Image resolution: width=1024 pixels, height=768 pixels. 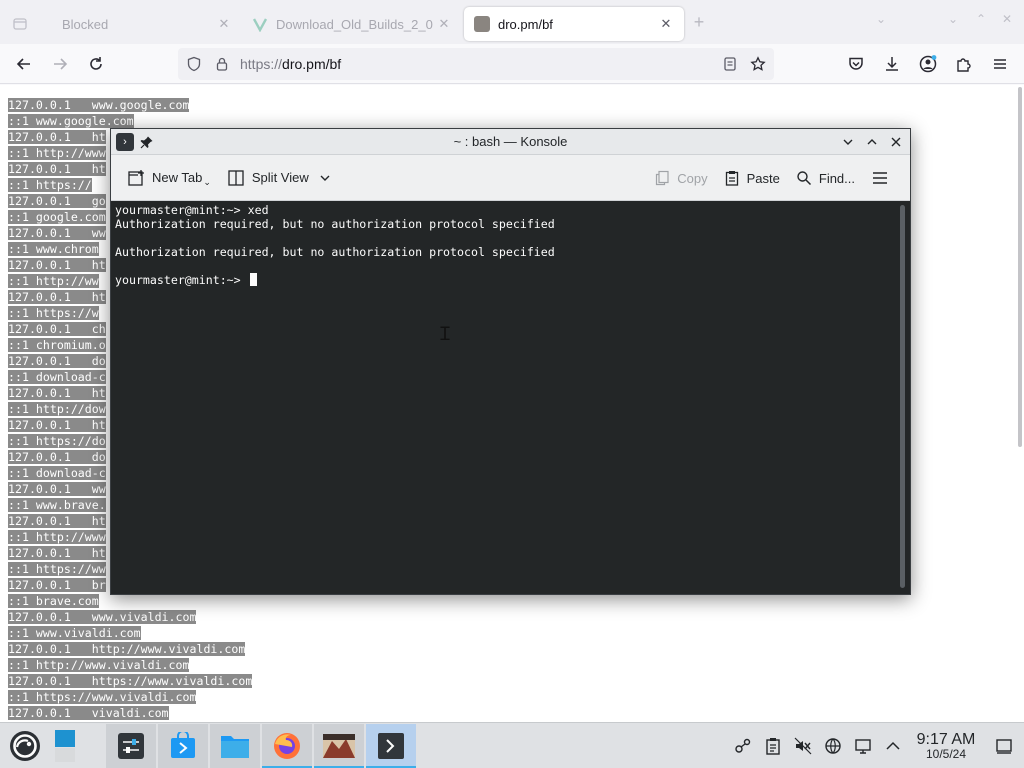 What do you see at coordinates (57, 505) in the screenshot?
I see `hosts-line-text: ::1 www.brave.` at bounding box center [57, 505].